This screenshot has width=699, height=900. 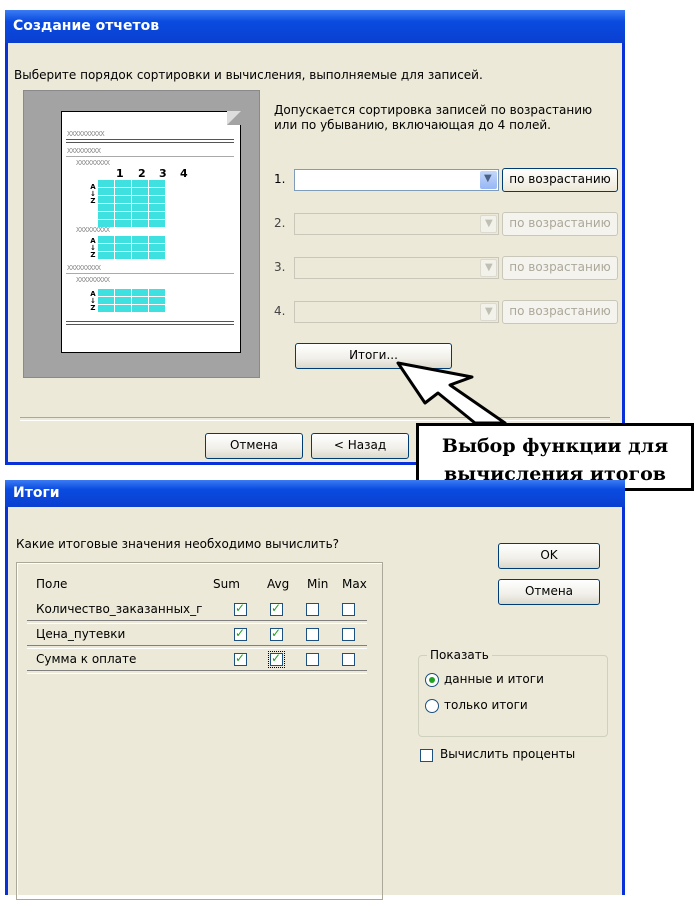 I want to click on back-button: < Назад, so click(x=360, y=446).